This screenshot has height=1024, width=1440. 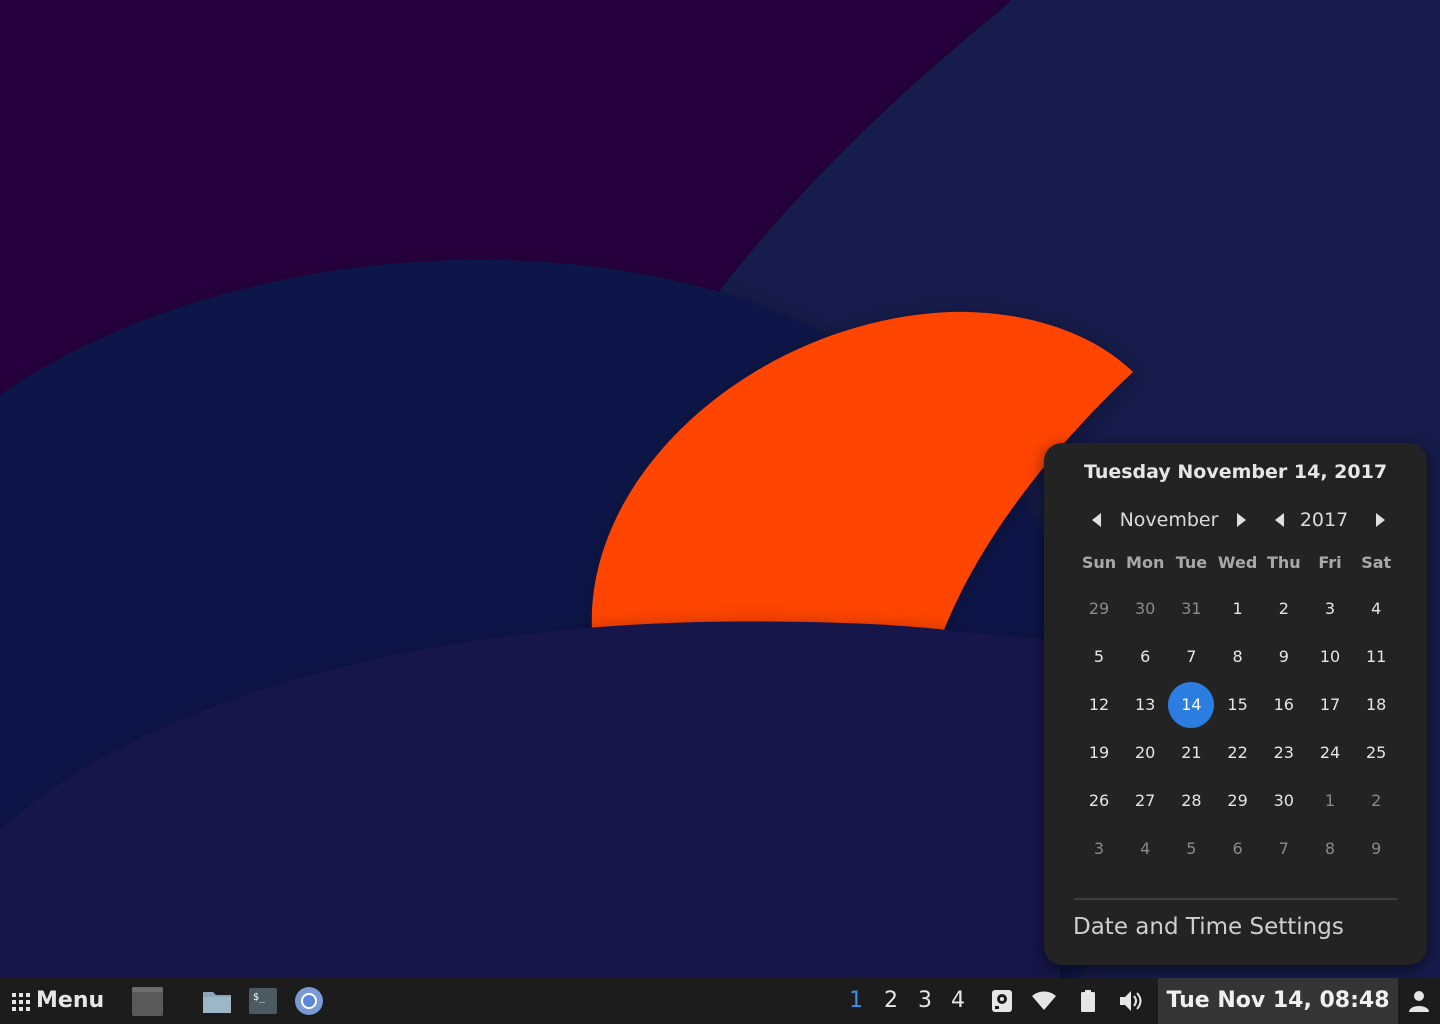 I want to click on prev-year-button, so click(x=1279, y=520).